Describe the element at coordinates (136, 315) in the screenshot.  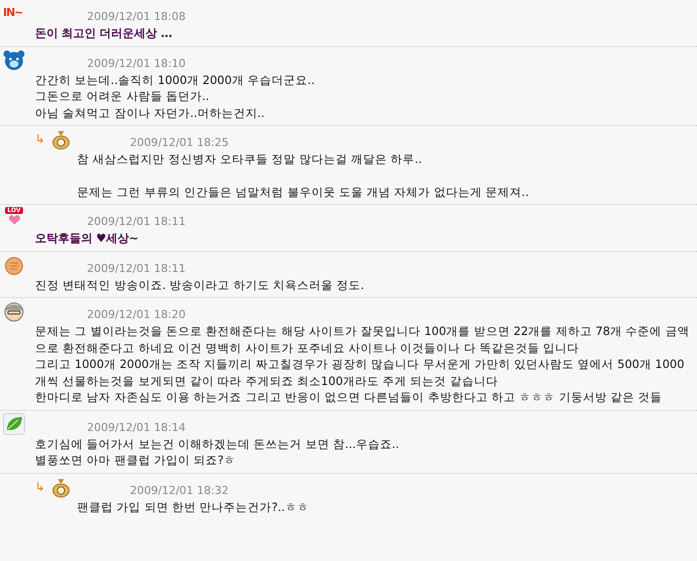
I see `comment-date: 2009/12/01 18:20` at that location.